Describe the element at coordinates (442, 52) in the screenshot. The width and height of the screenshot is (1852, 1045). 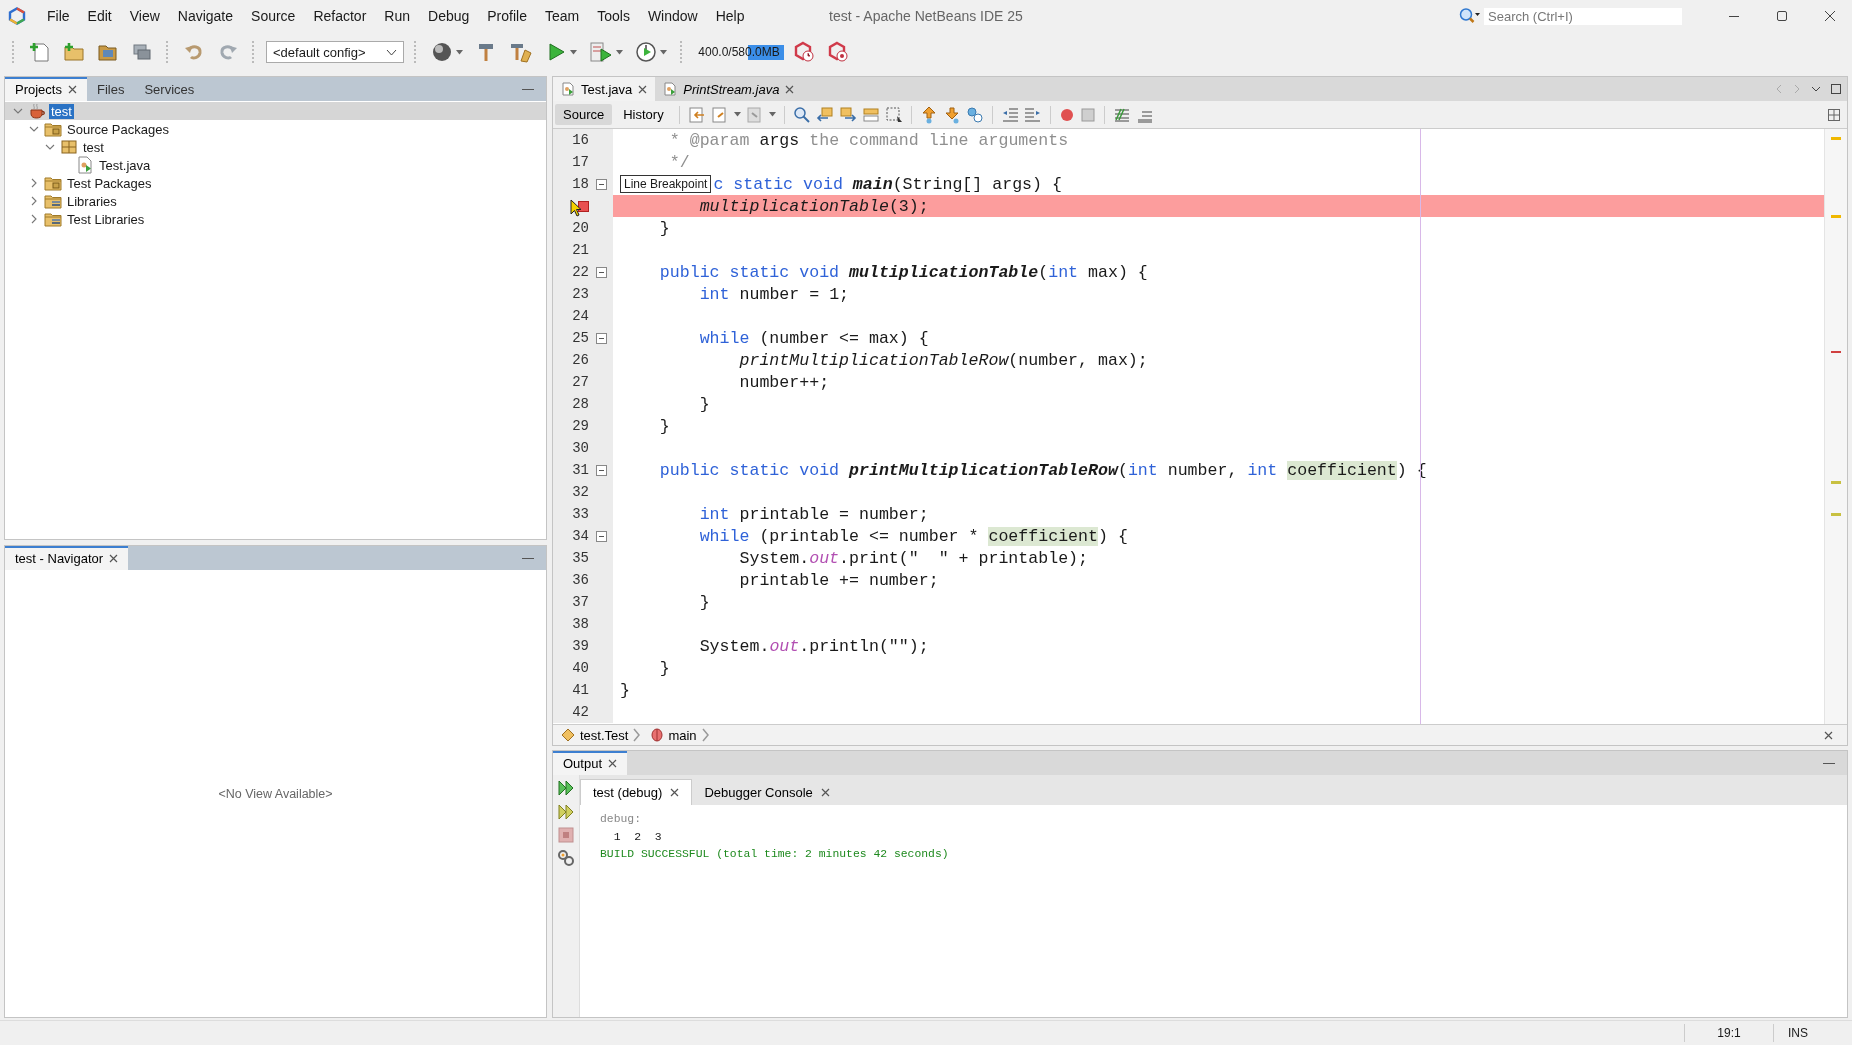
I see `globe-icon` at that location.